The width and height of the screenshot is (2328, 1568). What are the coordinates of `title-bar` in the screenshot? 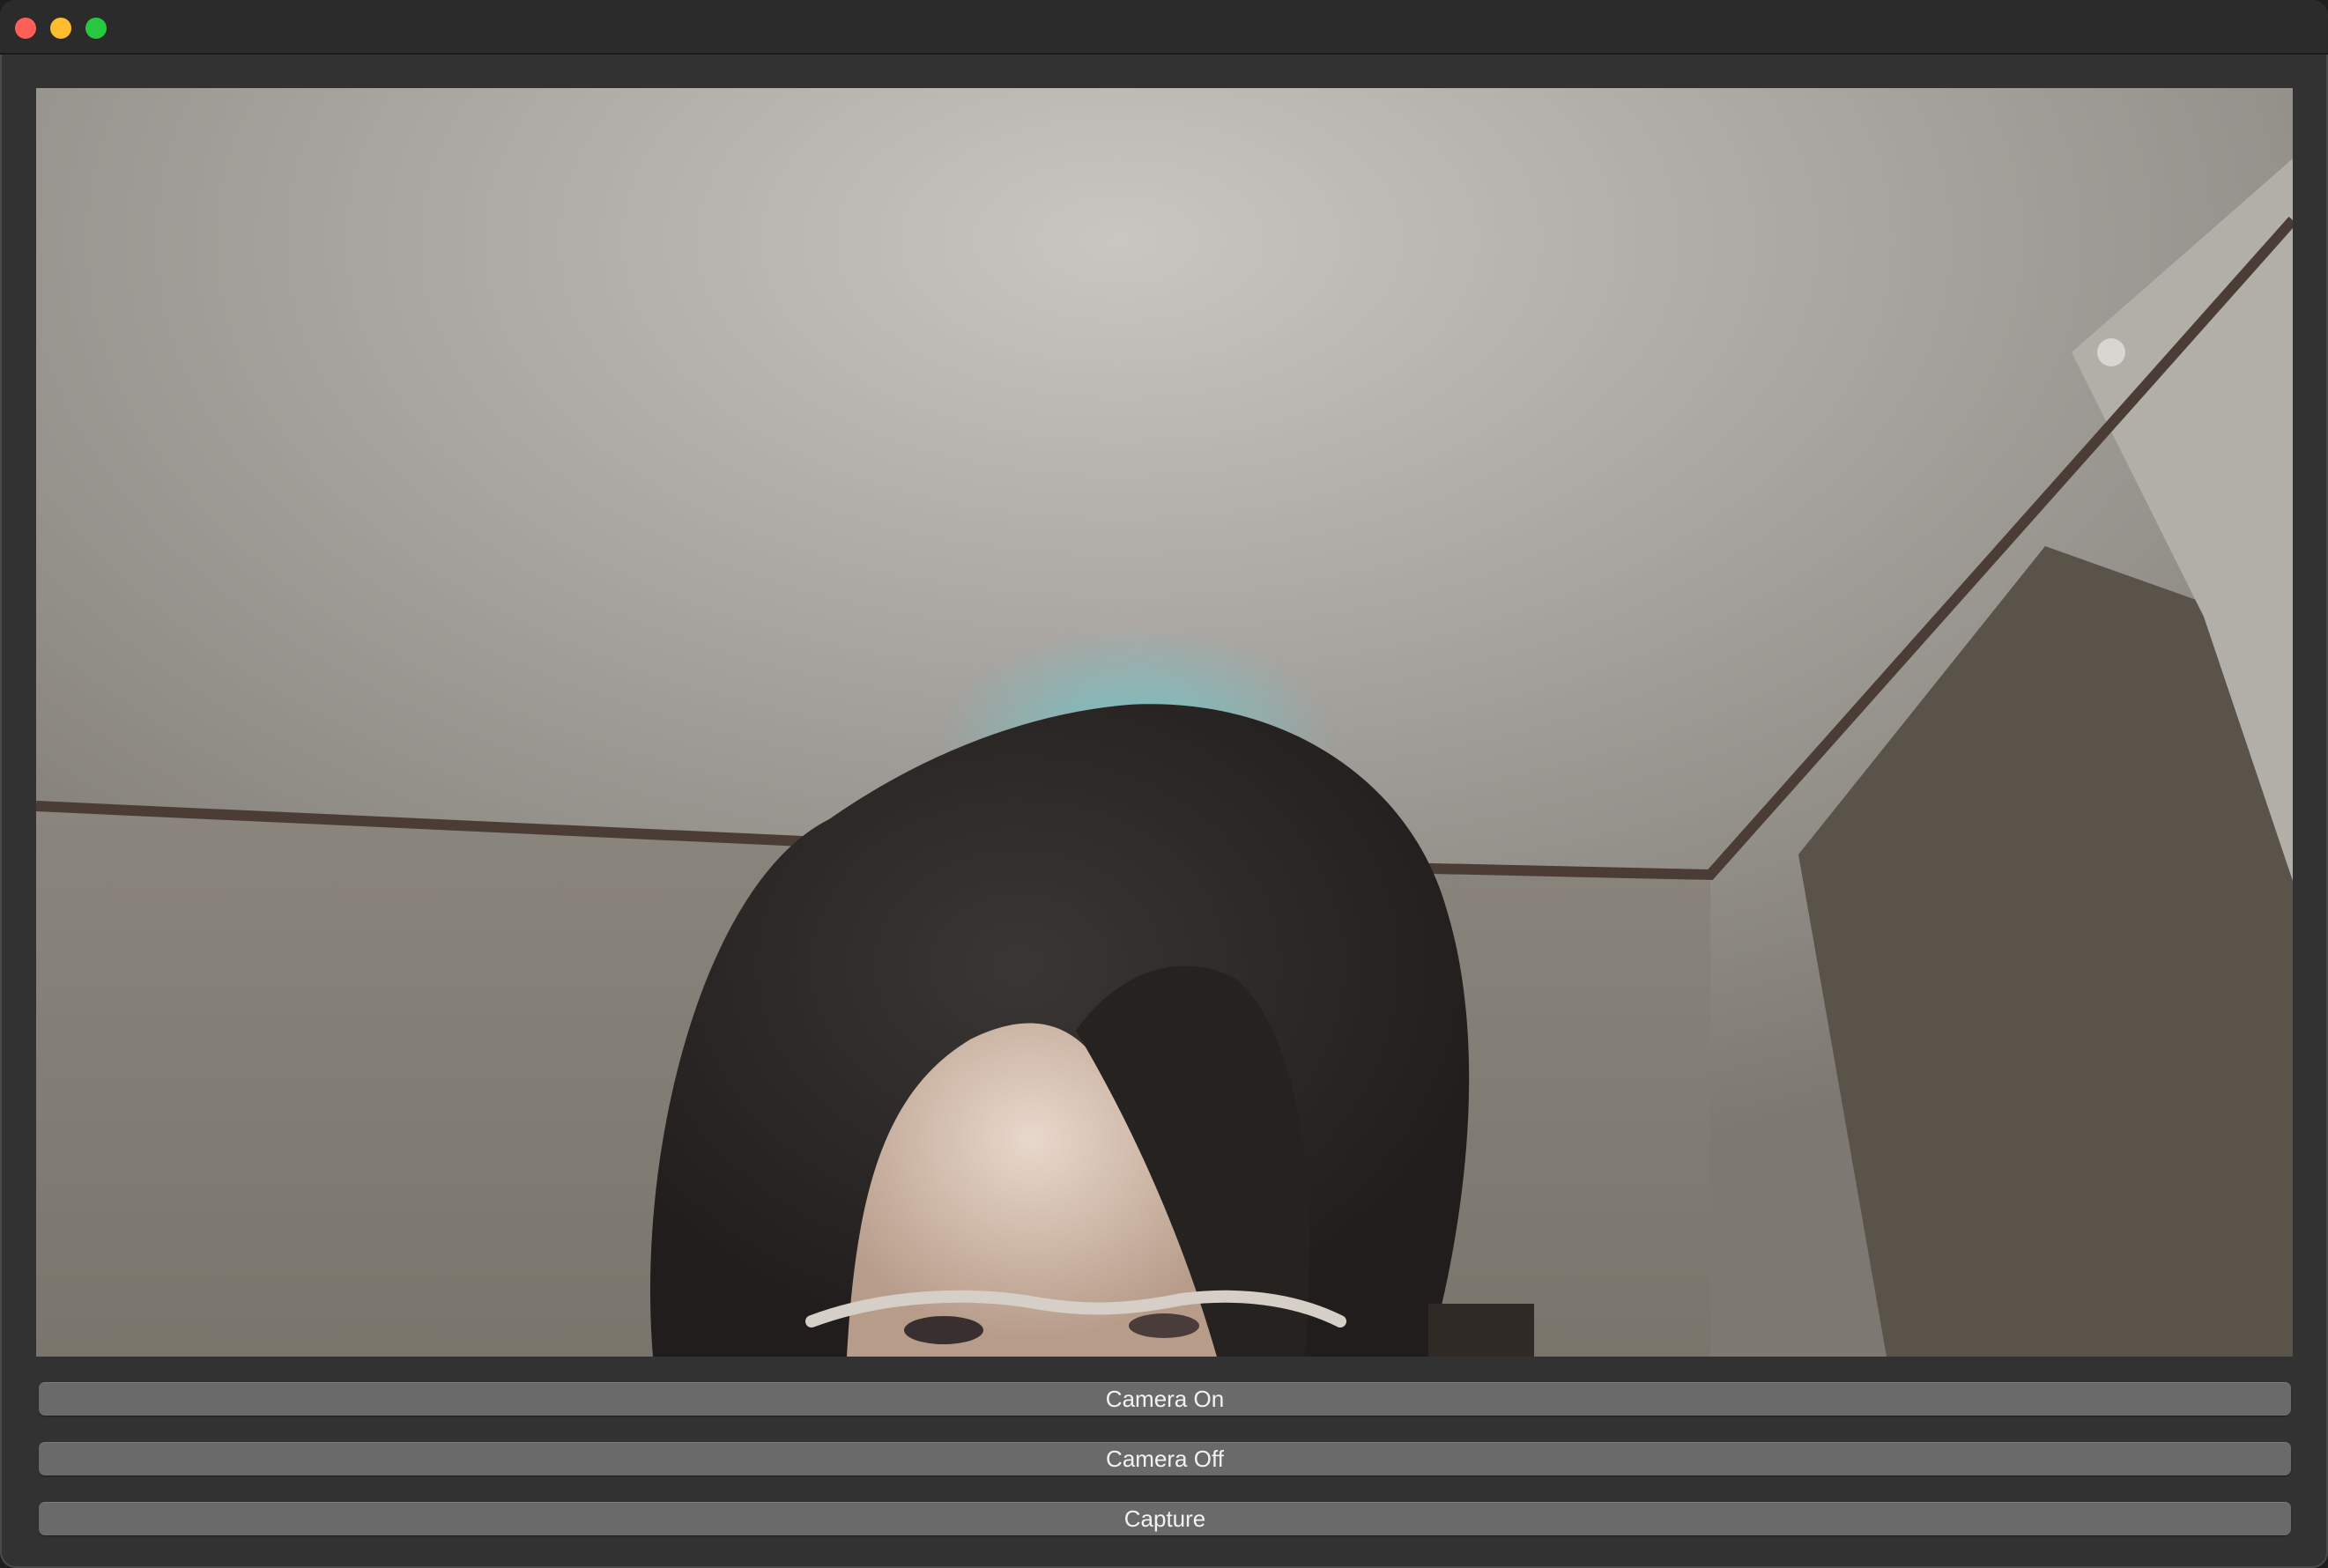 It's located at (1164, 27).